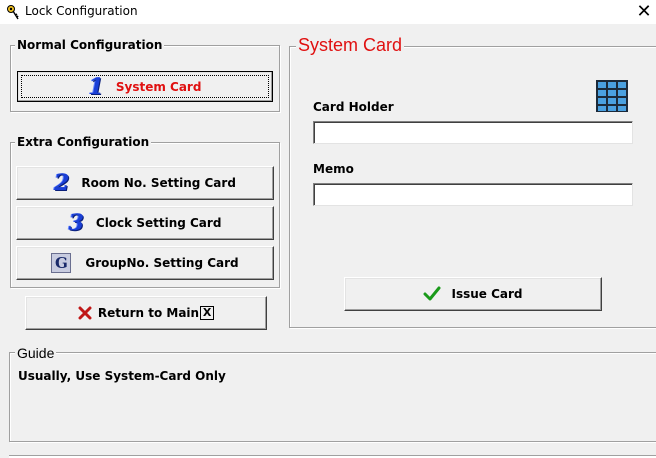 The width and height of the screenshot is (656, 458). Describe the element at coordinates (122, 376) in the screenshot. I see `guide-text: Usually, Use System-Card Only` at that location.